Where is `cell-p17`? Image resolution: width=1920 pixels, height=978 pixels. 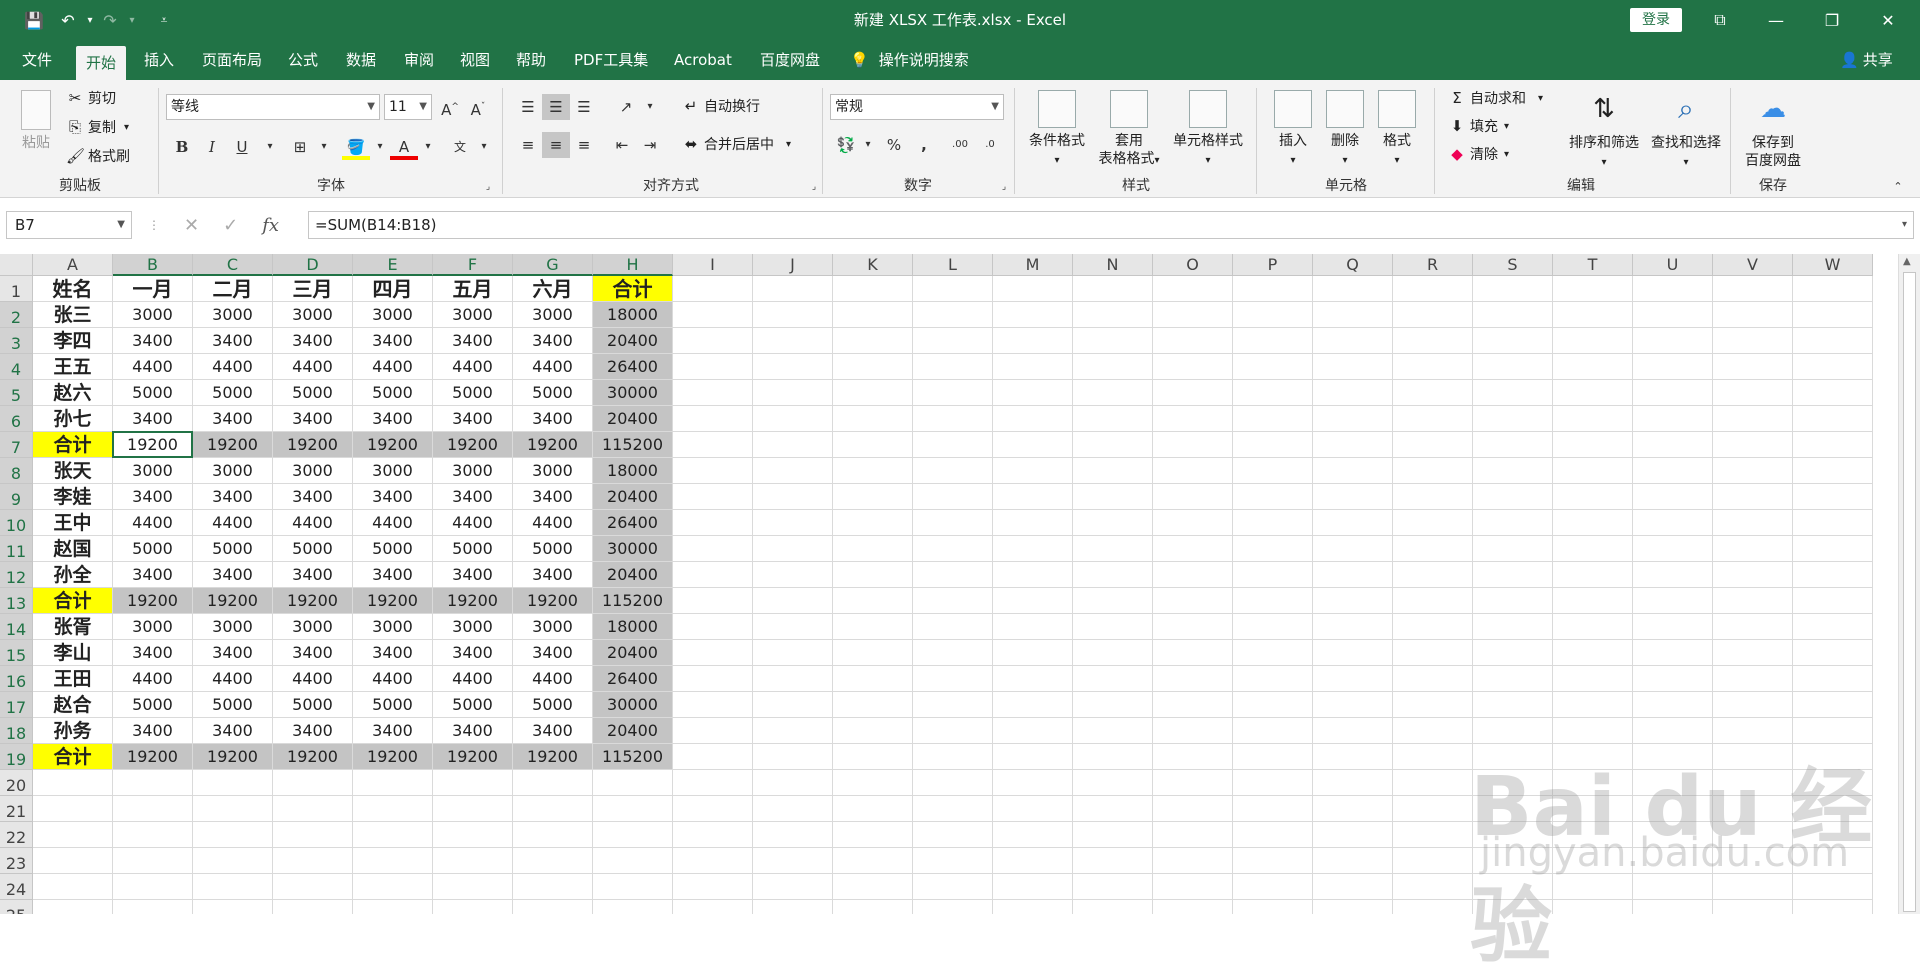
cell-p17 is located at coordinates (1273, 705).